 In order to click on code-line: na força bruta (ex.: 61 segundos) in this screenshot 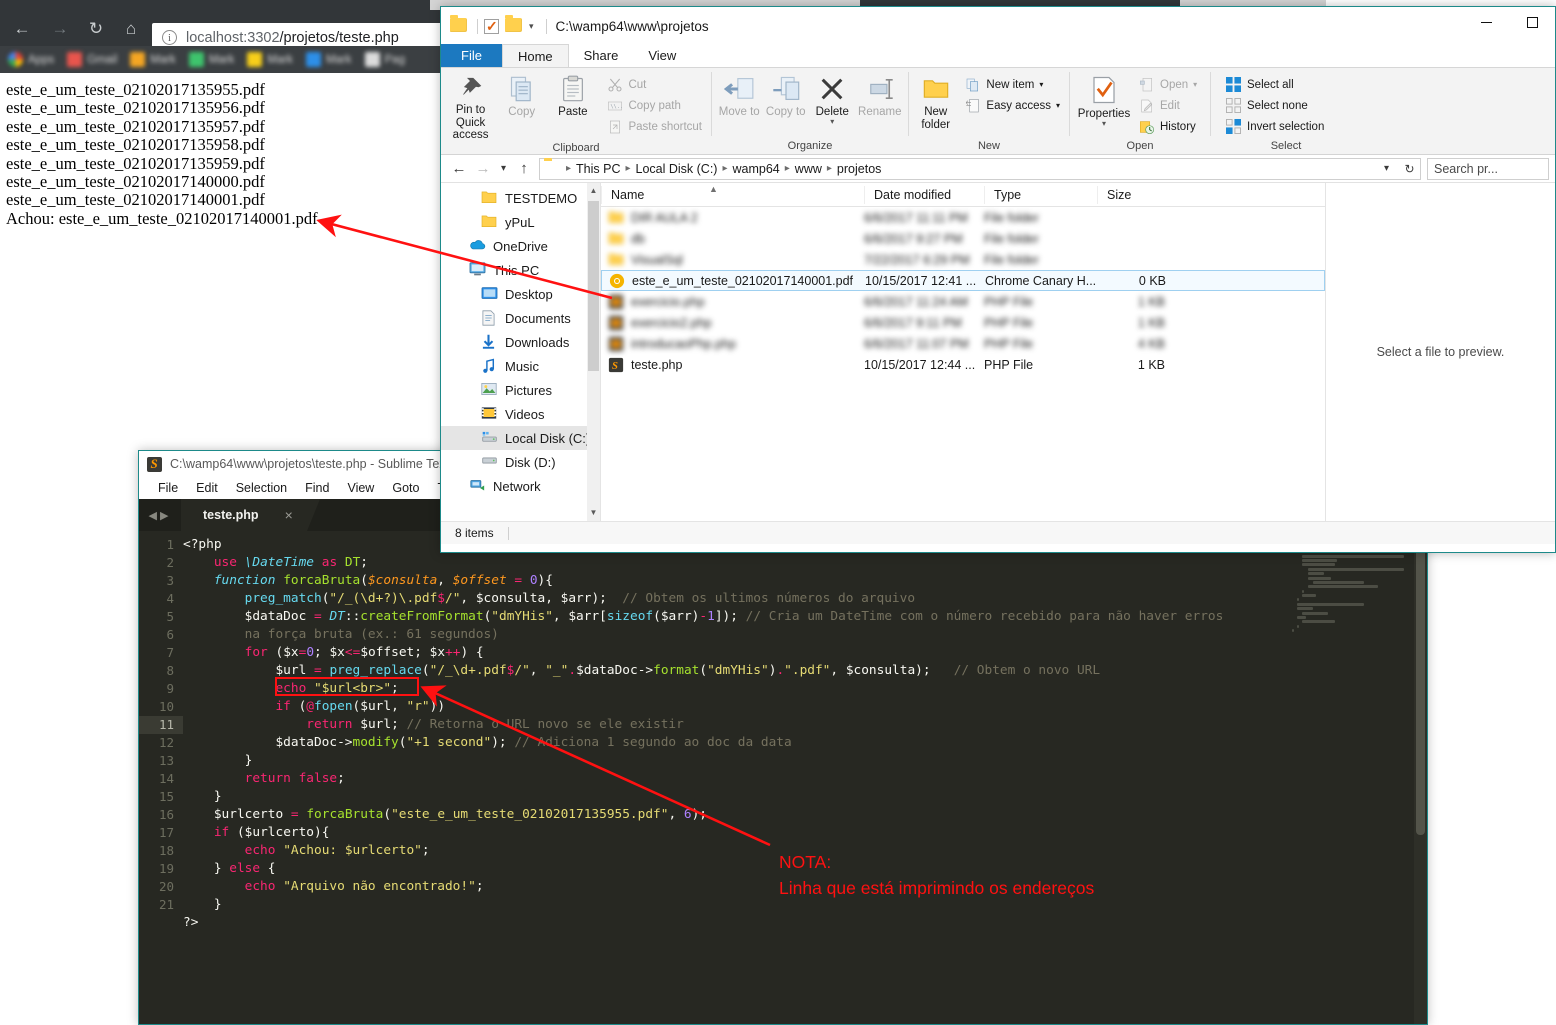, I will do `click(737, 635)`.